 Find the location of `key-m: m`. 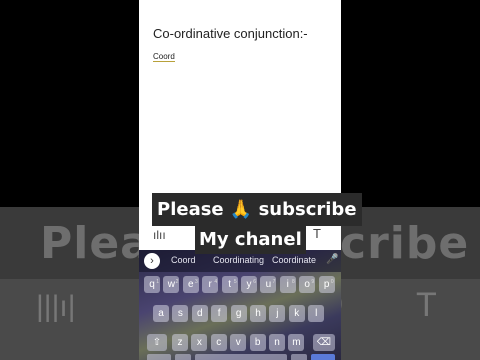

key-m: m is located at coordinates (296, 342).